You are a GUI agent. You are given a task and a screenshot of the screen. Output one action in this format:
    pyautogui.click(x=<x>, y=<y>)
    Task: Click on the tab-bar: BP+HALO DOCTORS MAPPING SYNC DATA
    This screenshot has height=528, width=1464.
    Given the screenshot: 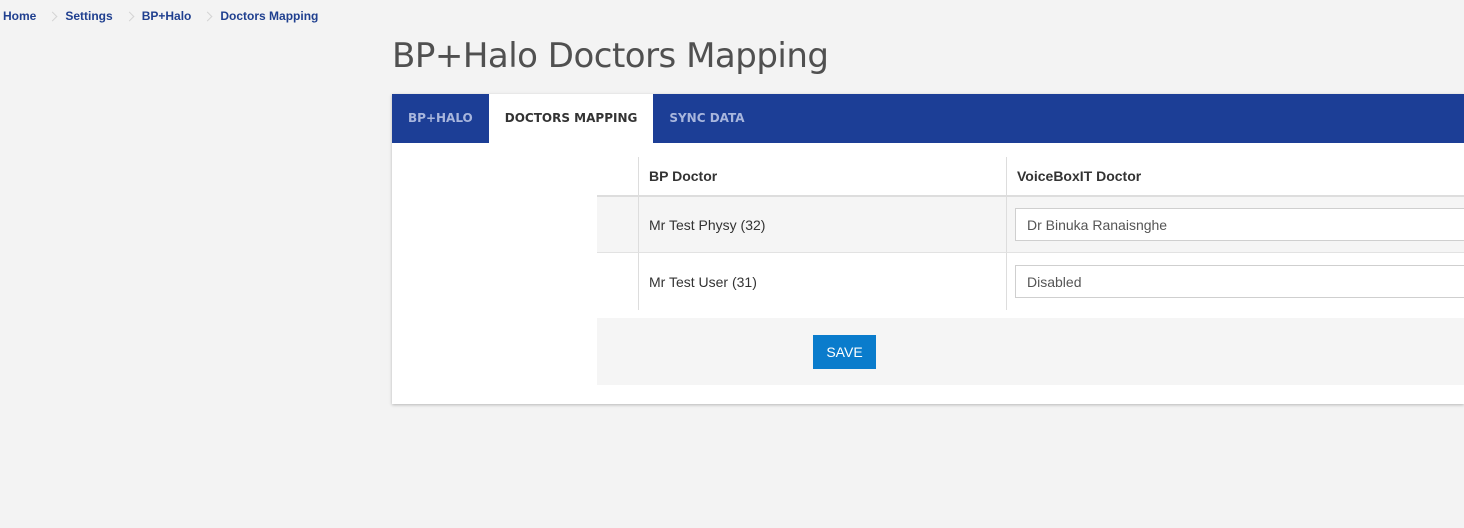 What is the action you would take?
    pyautogui.click(x=928, y=118)
    